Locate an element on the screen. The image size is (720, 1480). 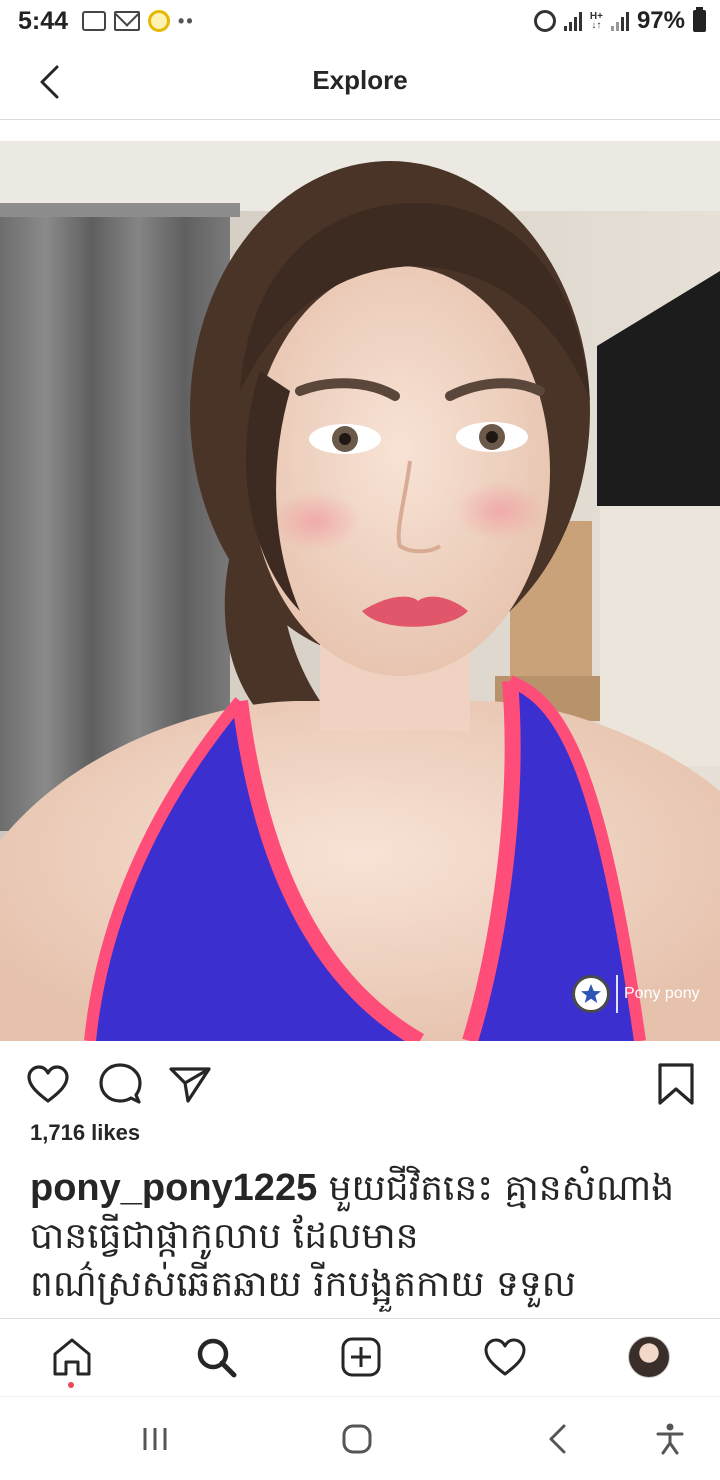
recent-apps-icon is located at coordinates (155, 1439).